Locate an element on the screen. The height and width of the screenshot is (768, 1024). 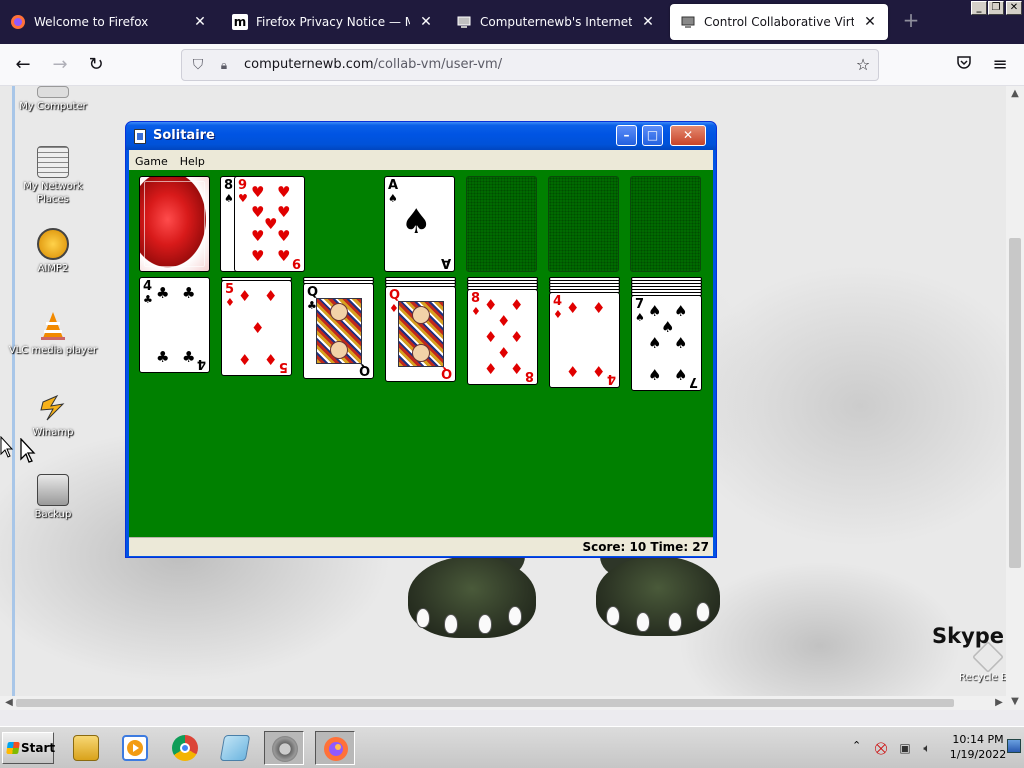
scroll-left-icon: ◀ is located at coordinates (9, 703).